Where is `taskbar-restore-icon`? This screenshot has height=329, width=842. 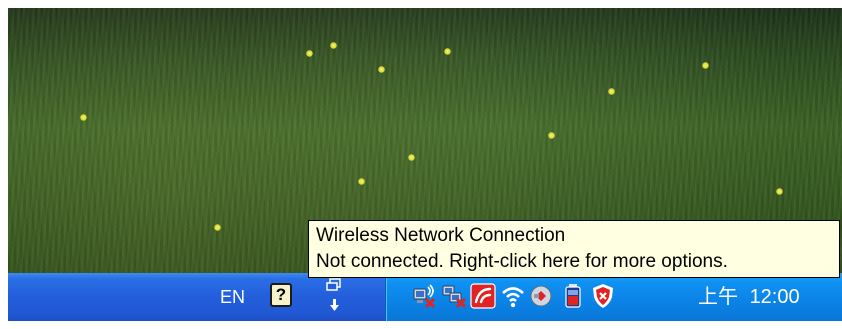 taskbar-restore-icon is located at coordinates (334, 296).